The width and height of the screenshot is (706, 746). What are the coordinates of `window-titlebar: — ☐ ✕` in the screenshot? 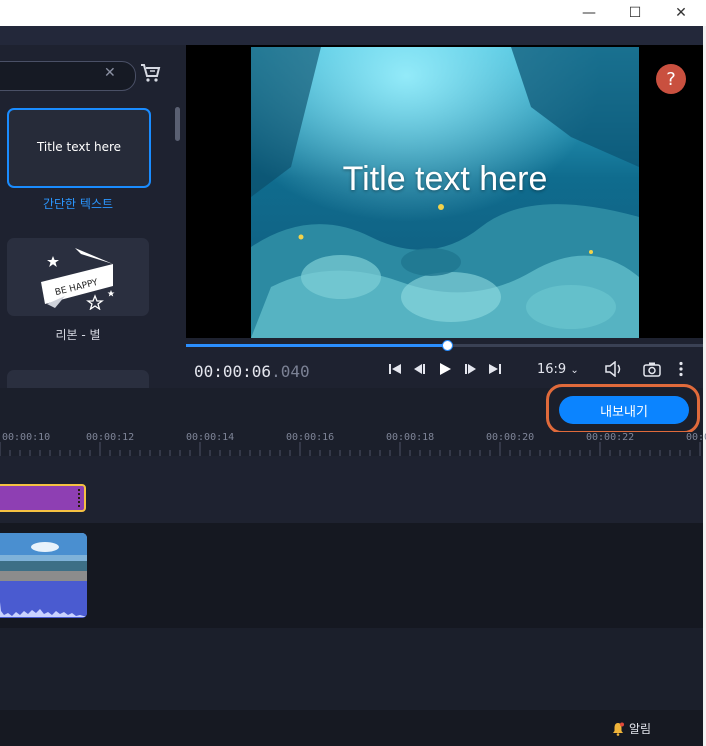 It's located at (353, 13).